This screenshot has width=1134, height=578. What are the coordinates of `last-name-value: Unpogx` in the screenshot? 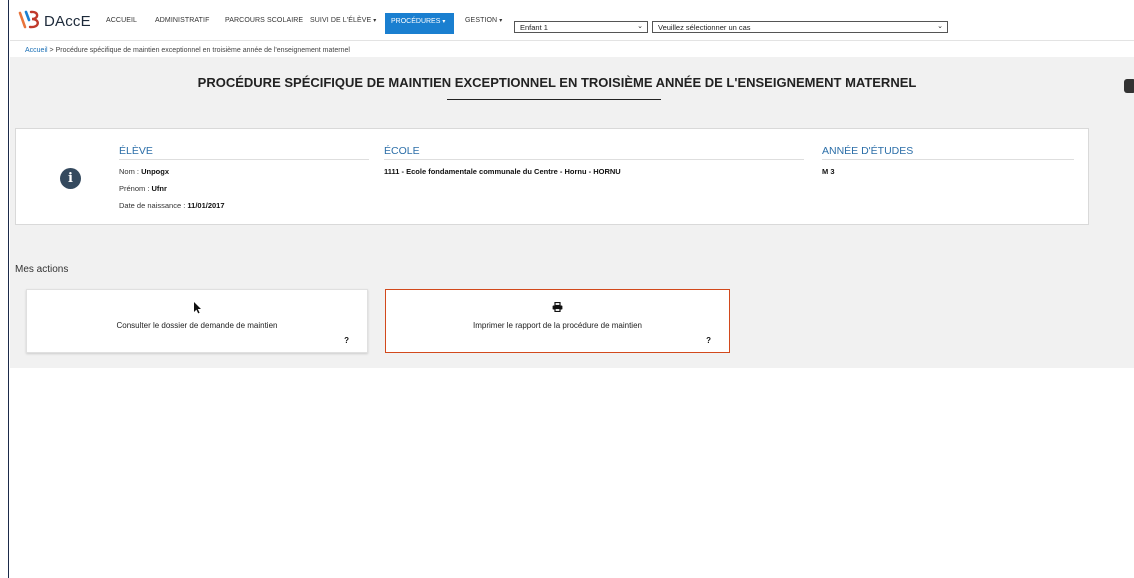 It's located at (155, 171).